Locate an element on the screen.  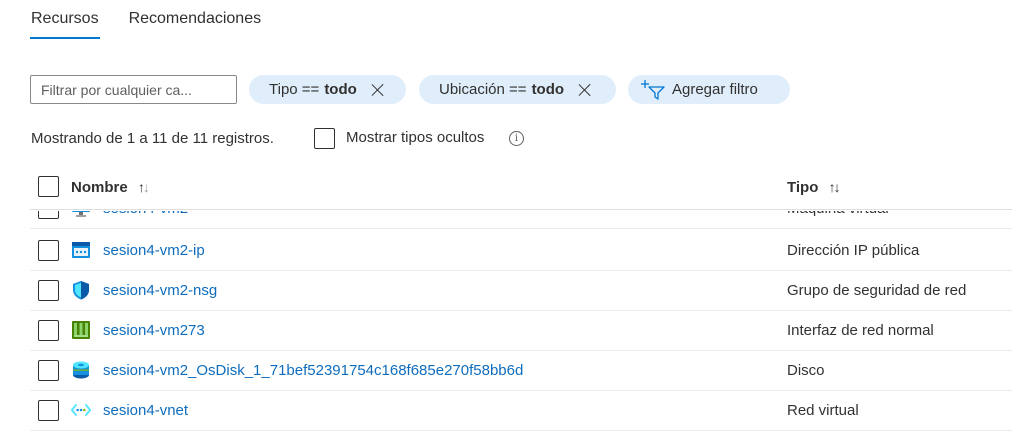
virtual-machine-icon is located at coordinates (81, 214).